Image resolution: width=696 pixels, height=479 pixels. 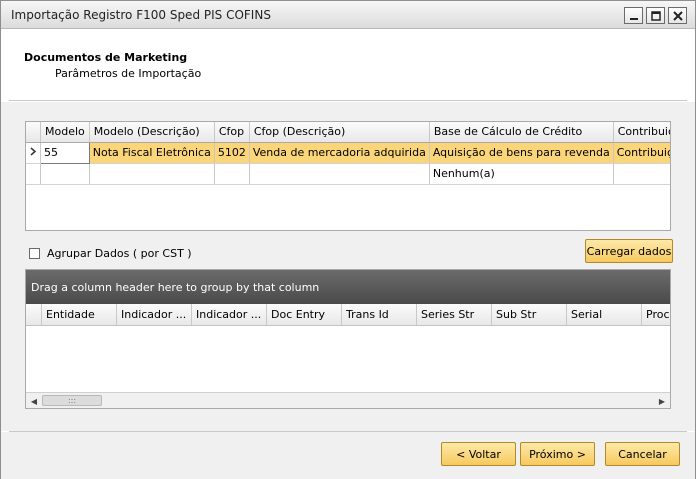 I want to click on col-header-entidade: Entidade, so click(x=79, y=314).